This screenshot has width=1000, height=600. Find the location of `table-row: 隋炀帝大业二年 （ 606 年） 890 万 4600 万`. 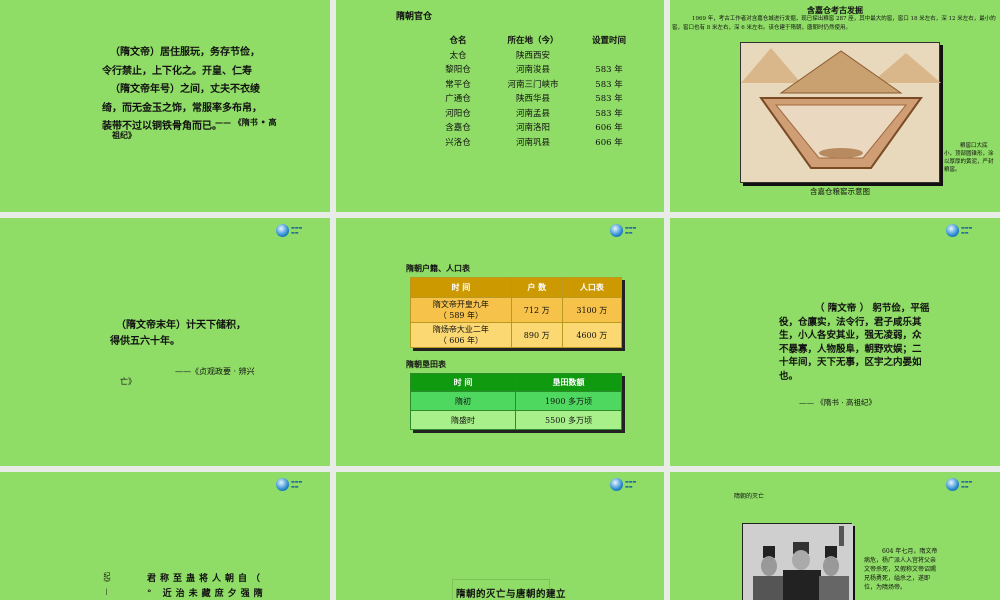

table-row: 隋炀帝大业二年 （ 606 年） 890 万 4600 万 is located at coordinates (516, 335).